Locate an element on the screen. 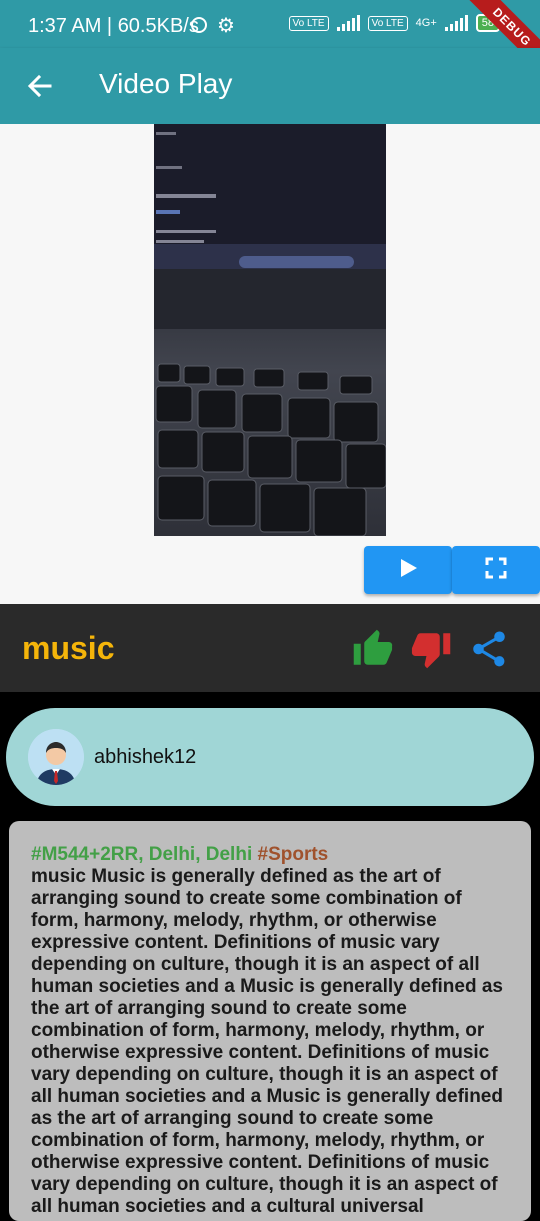 The height and width of the screenshot is (1221, 540). video-title-bar: music is located at coordinates (270, 648).